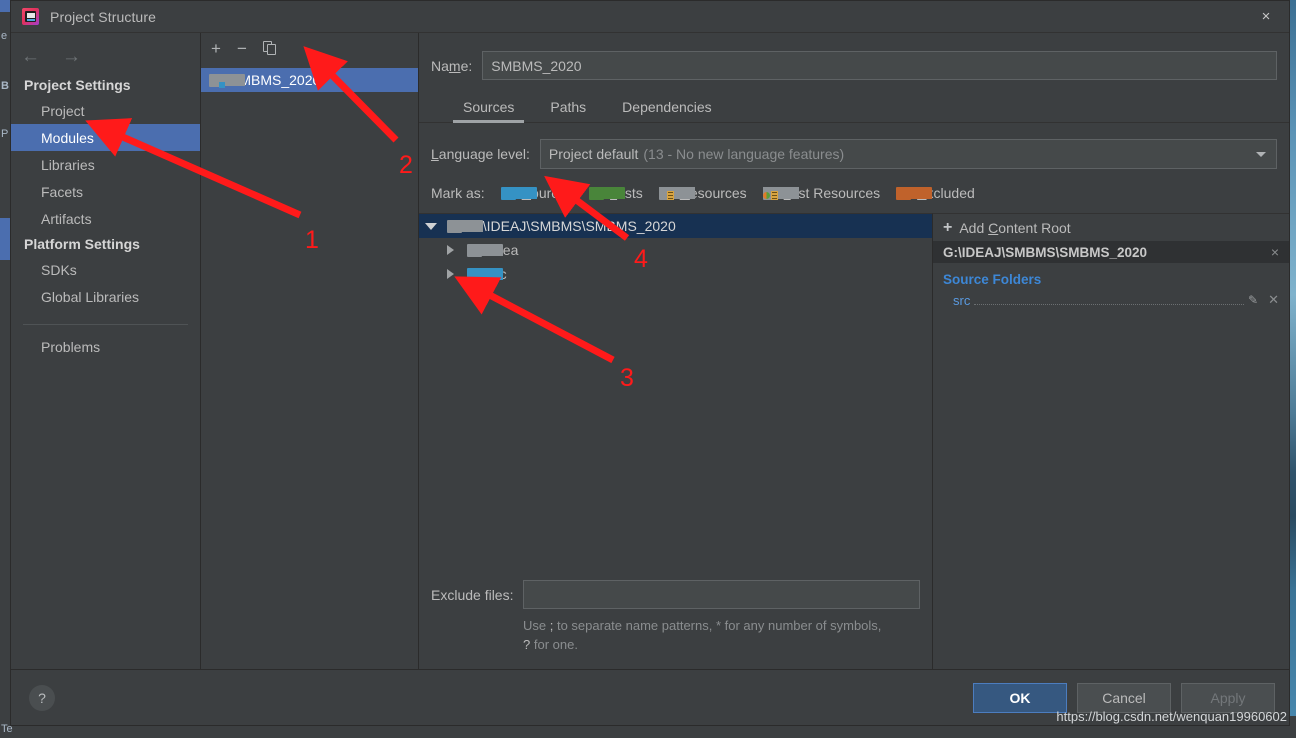  What do you see at coordinates (568, 108) in the screenshot?
I see `tab-paths: Paths` at bounding box center [568, 108].